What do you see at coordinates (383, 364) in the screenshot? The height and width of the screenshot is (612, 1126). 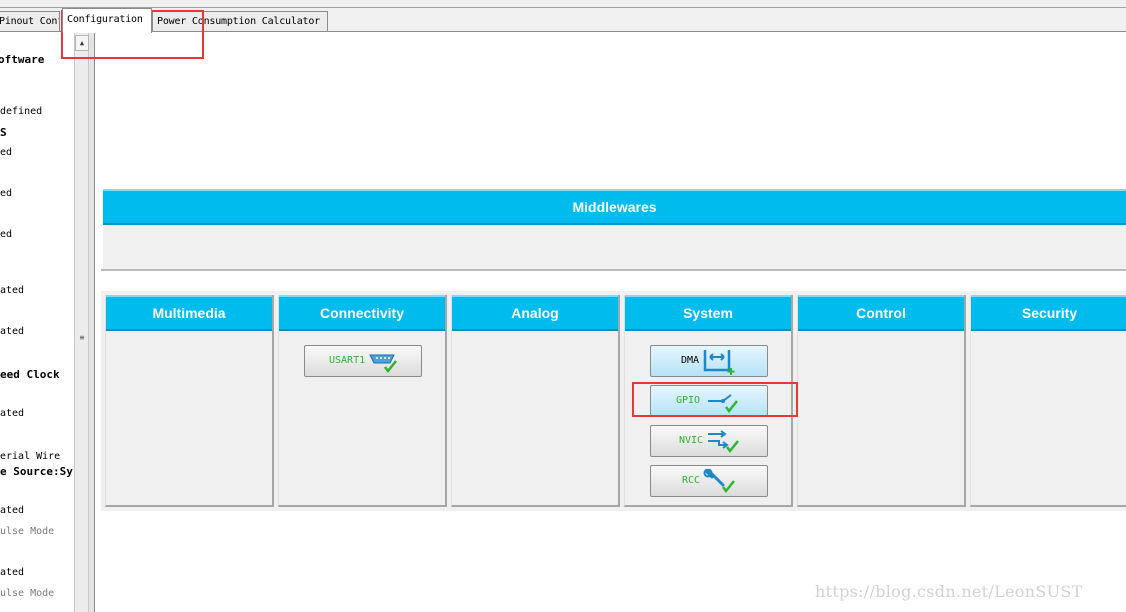 I see `serial-port-check-icon` at bounding box center [383, 364].